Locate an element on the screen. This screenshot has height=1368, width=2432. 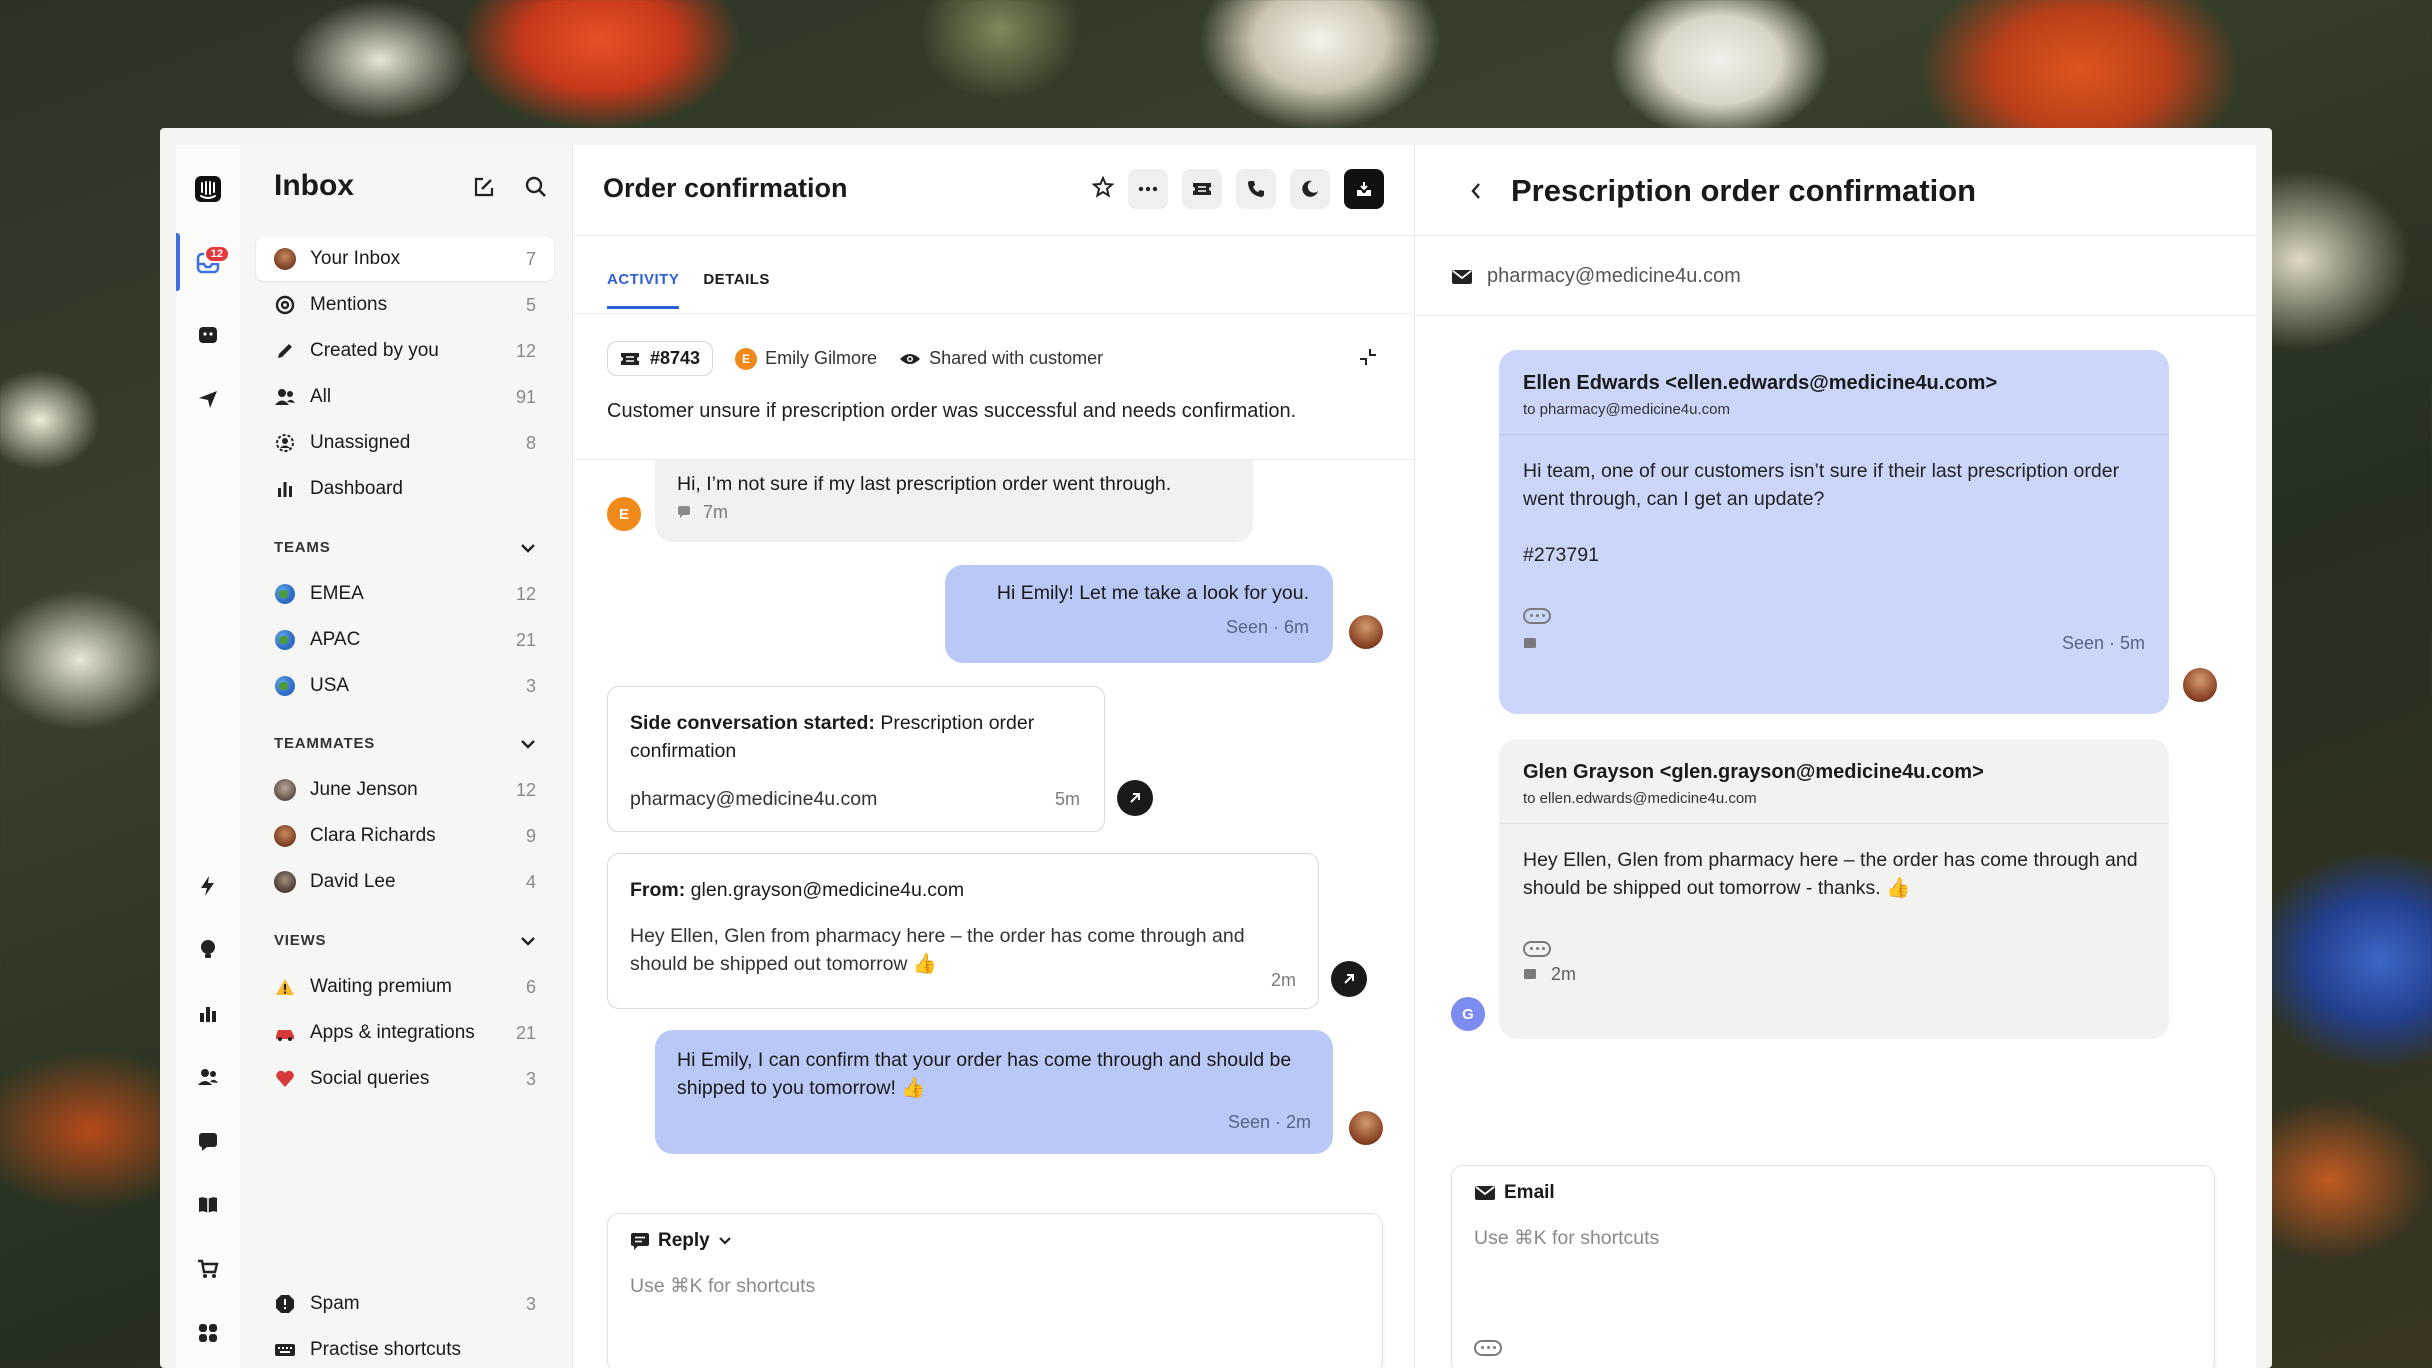
keyboard-icon is located at coordinates (285, 1350).